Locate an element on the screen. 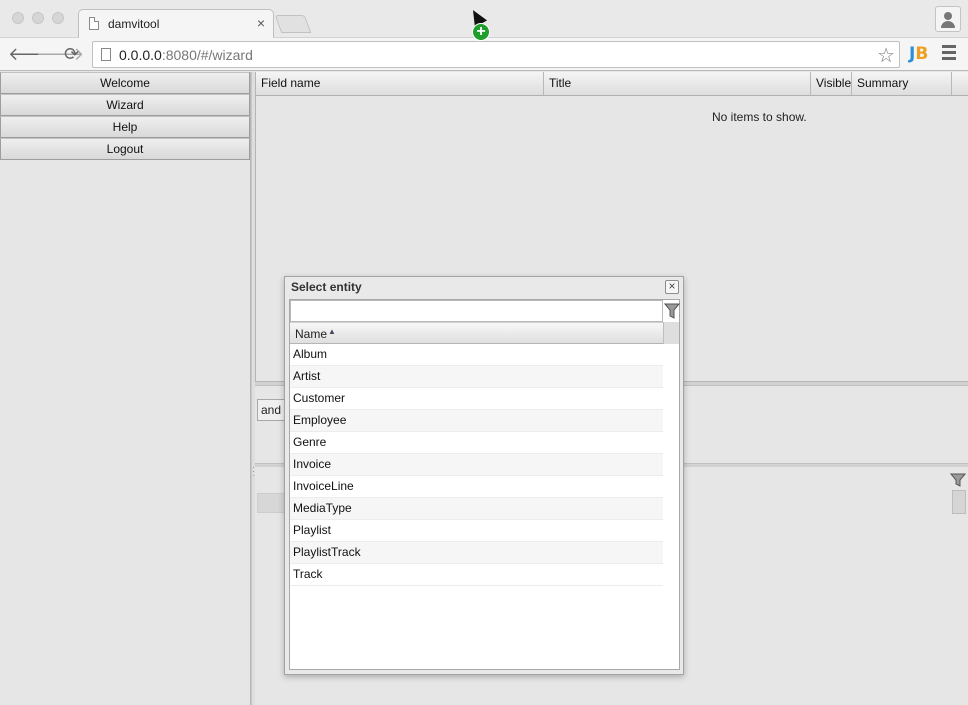 The image size is (968, 705). results-scrollbar is located at coordinates (959, 502).